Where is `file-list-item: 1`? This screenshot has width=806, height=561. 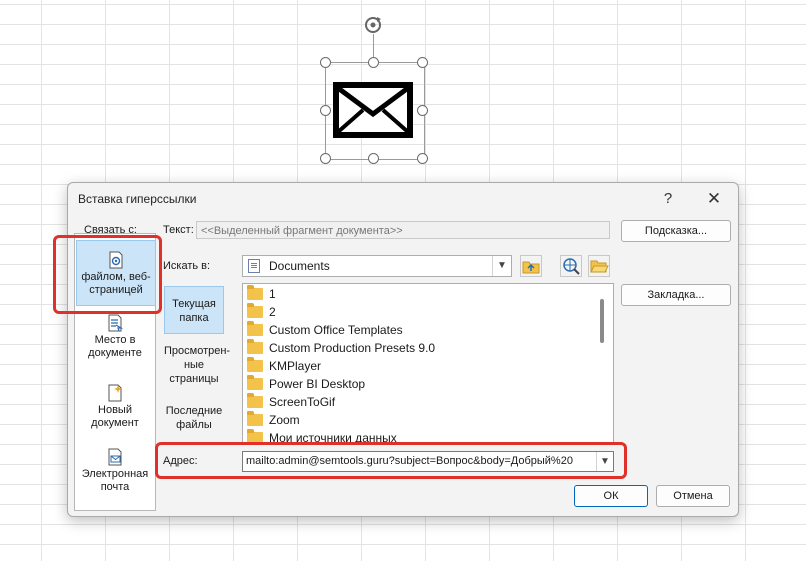 file-list-item: 1 is located at coordinates (261, 294).